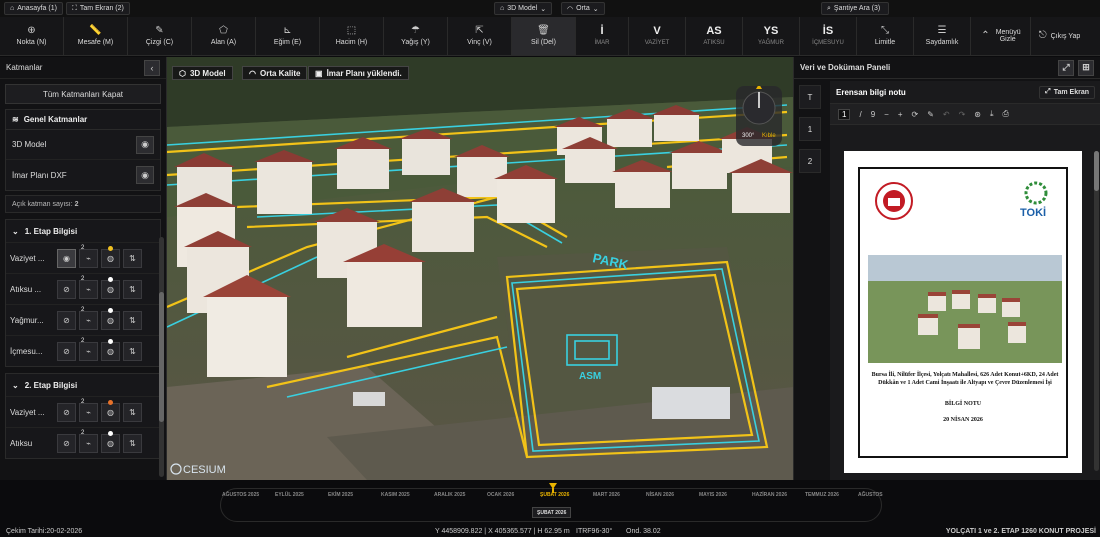 Image resolution: width=1100 pixels, height=537 pixels. What do you see at coordinates (946, 114) in the screenshot?
I see `undo-icon: ↶` at bounding box center [946, 114].